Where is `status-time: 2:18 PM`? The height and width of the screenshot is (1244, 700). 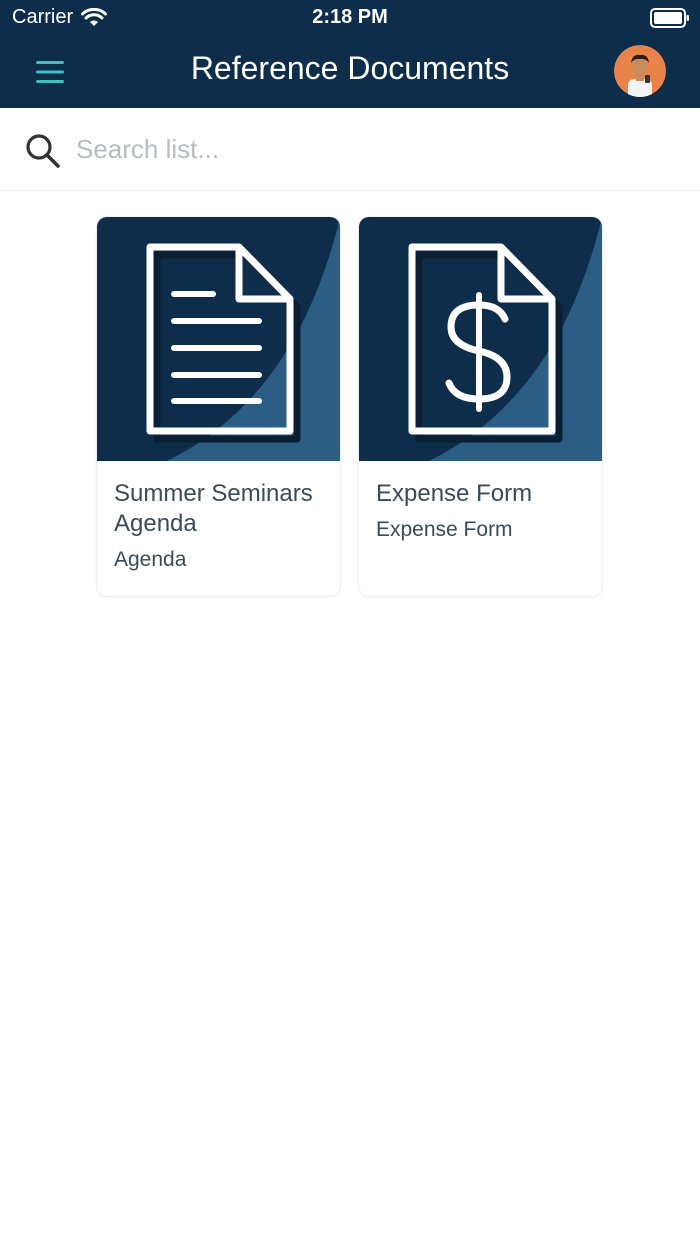 status-time: 2:18 PM is located at coordinates (350, 17).